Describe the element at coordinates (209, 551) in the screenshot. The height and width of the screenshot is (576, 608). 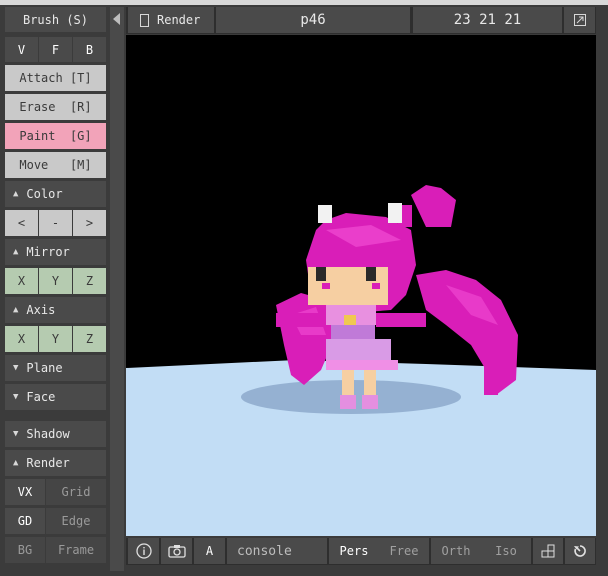
I see `a-button: A` at that location.